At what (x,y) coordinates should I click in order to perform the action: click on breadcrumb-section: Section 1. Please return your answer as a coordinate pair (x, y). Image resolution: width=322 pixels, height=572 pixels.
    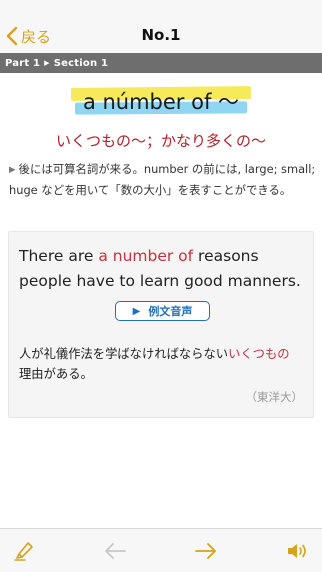
    Looking at the image, I should click on (81, 63).